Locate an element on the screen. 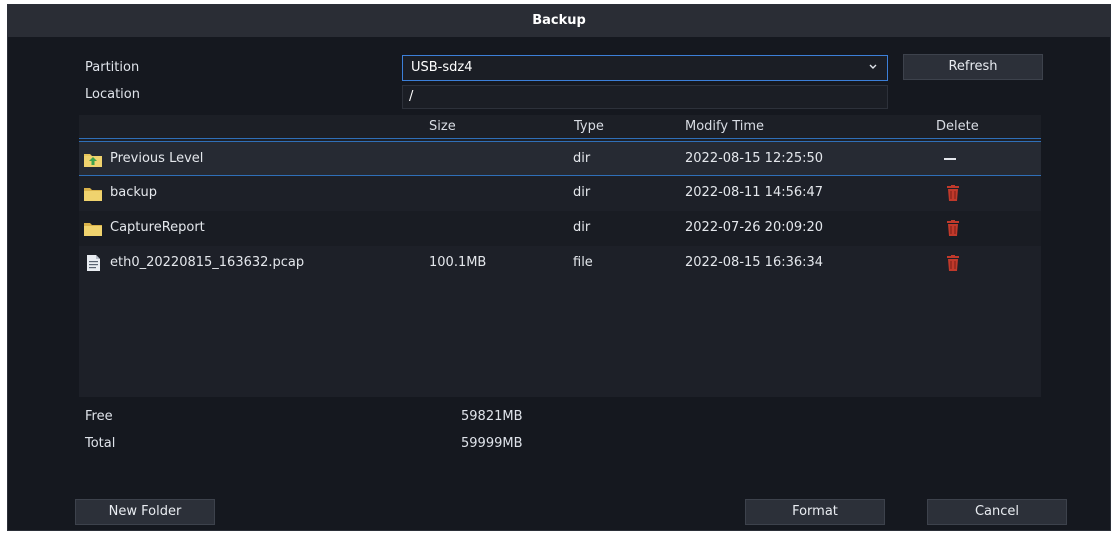 Image resolution: width=1117 pixels, height=537 pixels. free-label: Free is located at coordinates (99, 416).